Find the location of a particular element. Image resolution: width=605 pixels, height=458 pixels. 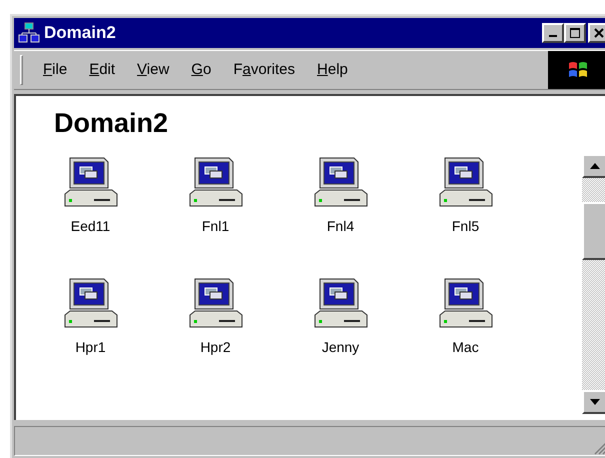

network-icon is located at coordinates (29, 33).